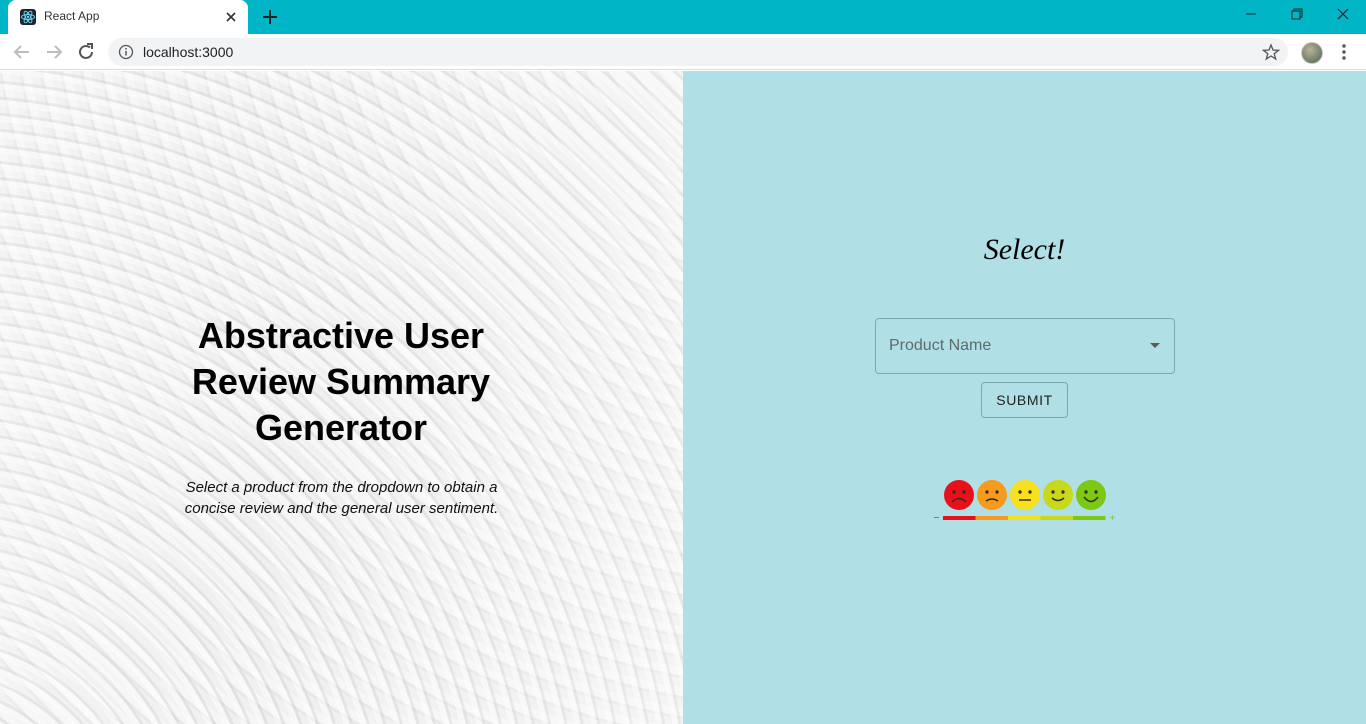 This screenshot has width=1366, height=724. What do you see at coordinates (1091, 495) in the screenshot?
I see `very-happy-face-icon` at bounding box center [1091, 495].